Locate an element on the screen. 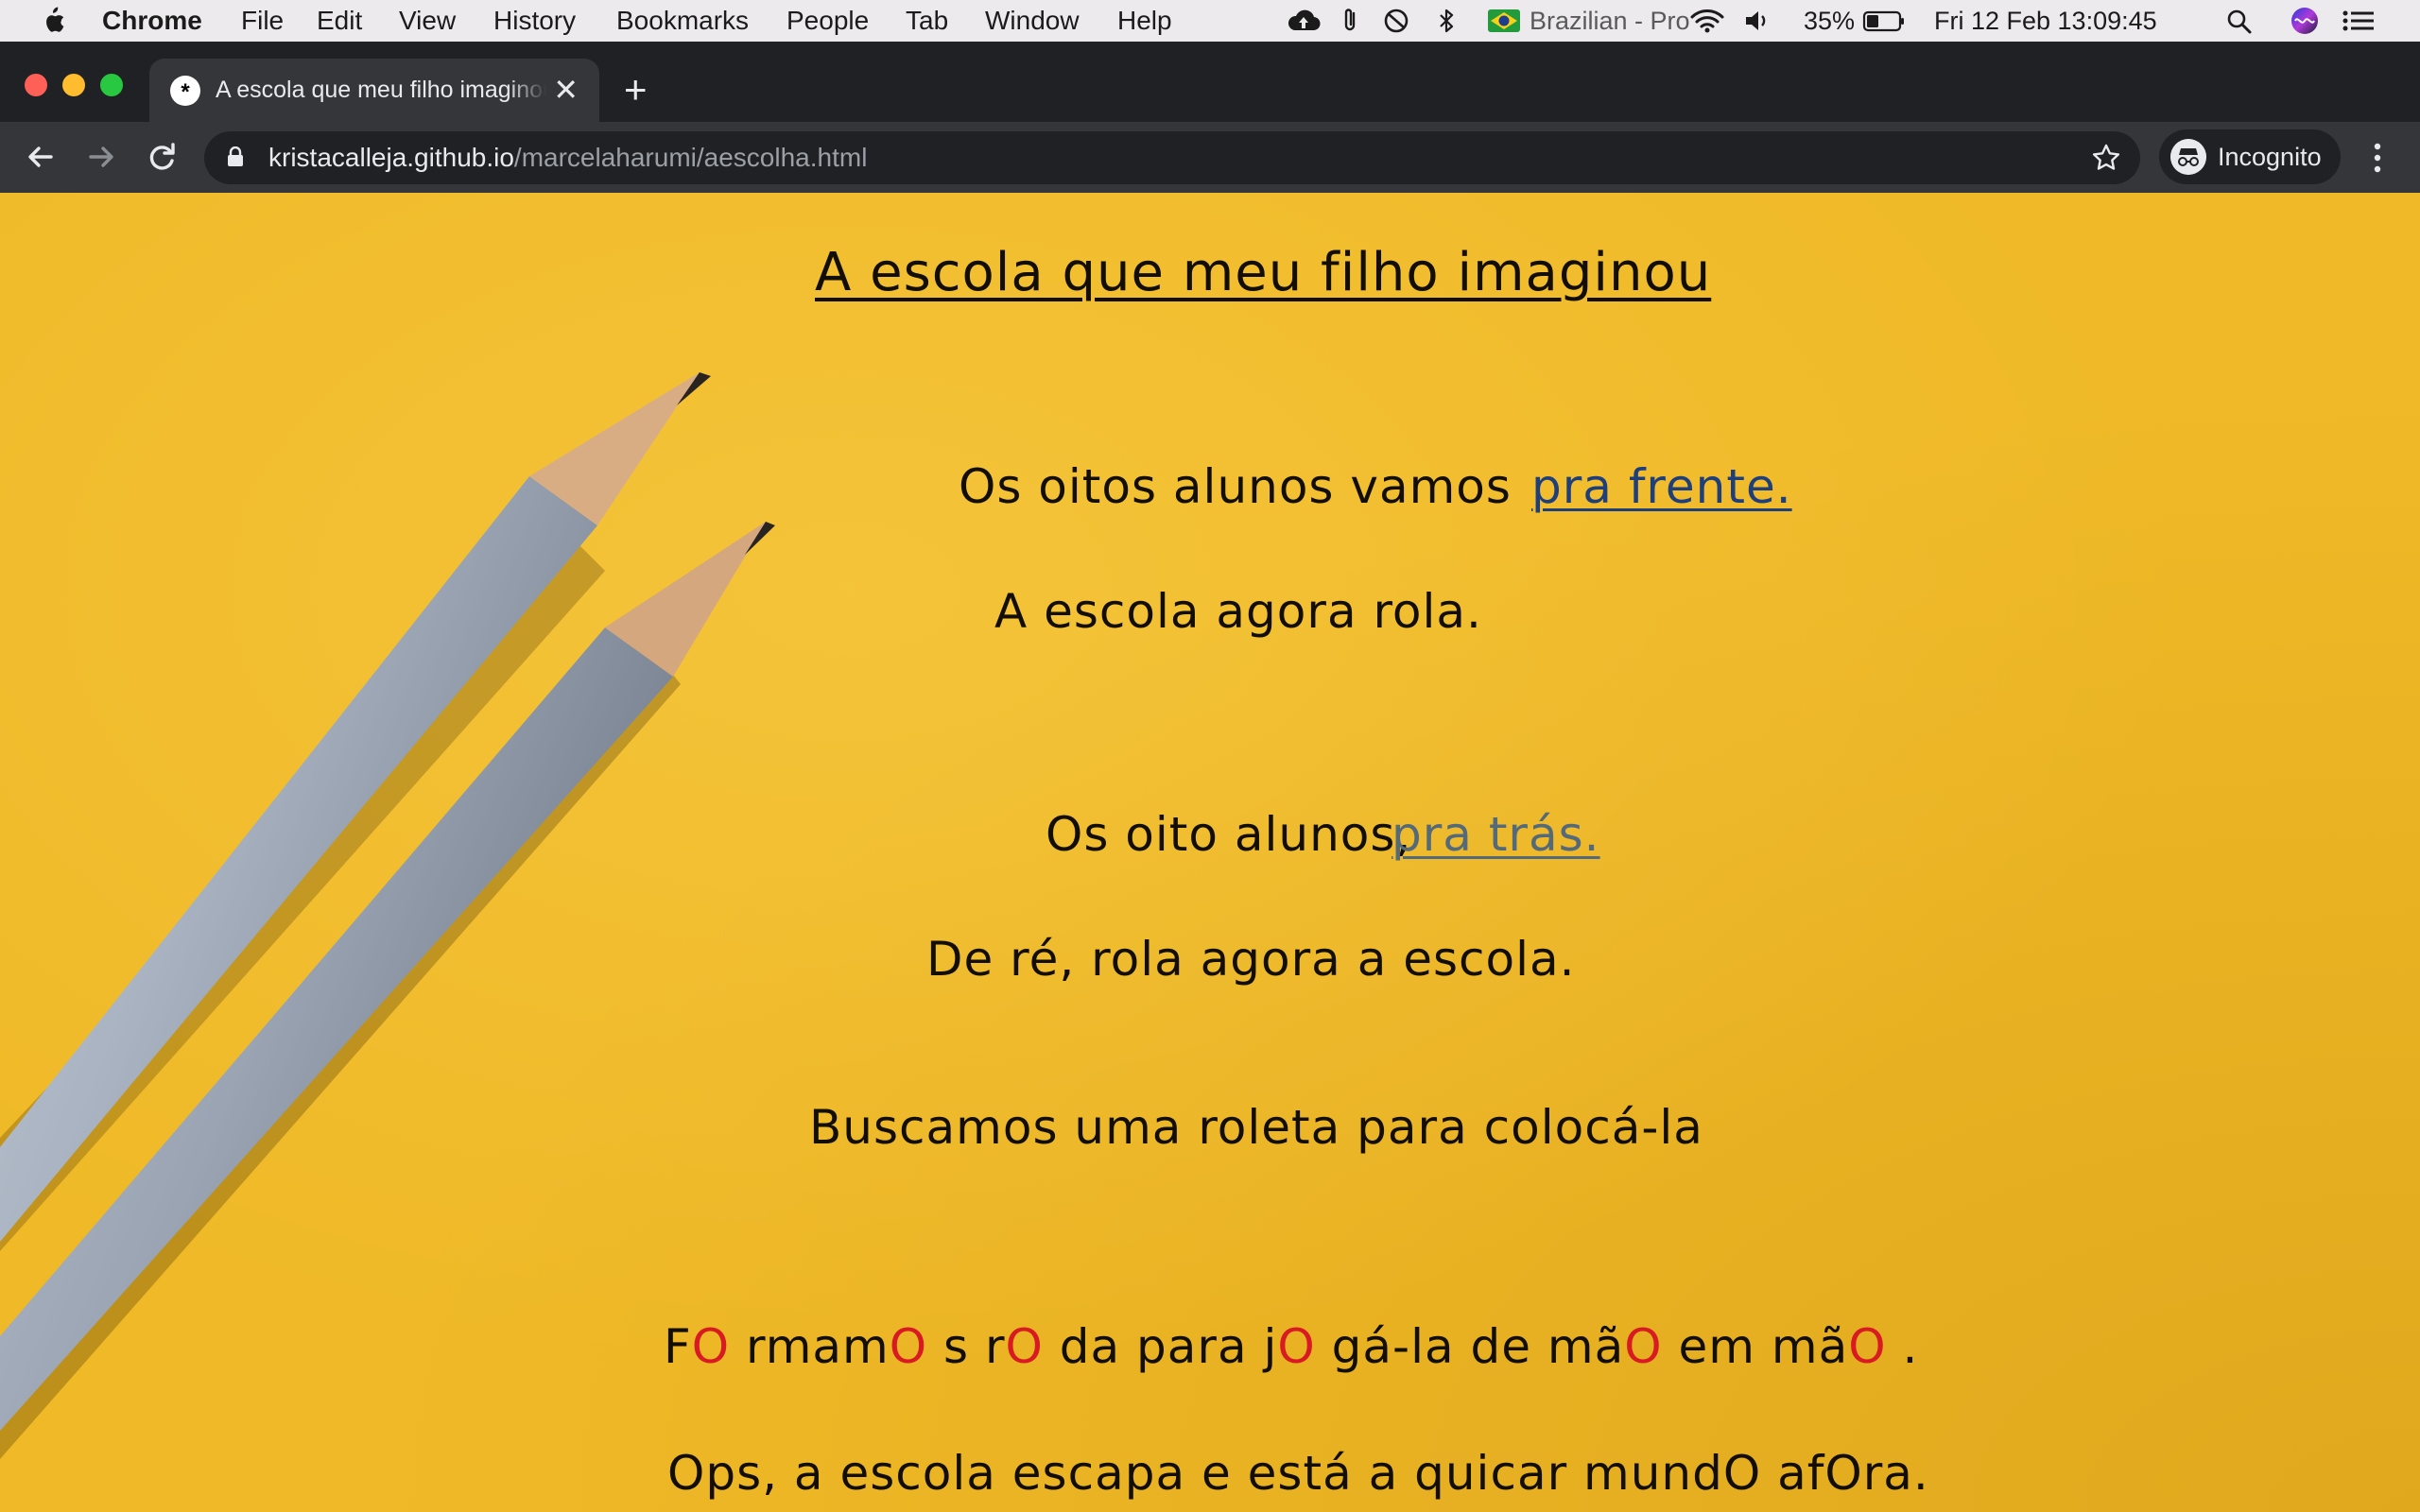 This screenshot has width=2420, height=1512. new-tab-icon: + is located at coordinates (636, 89).